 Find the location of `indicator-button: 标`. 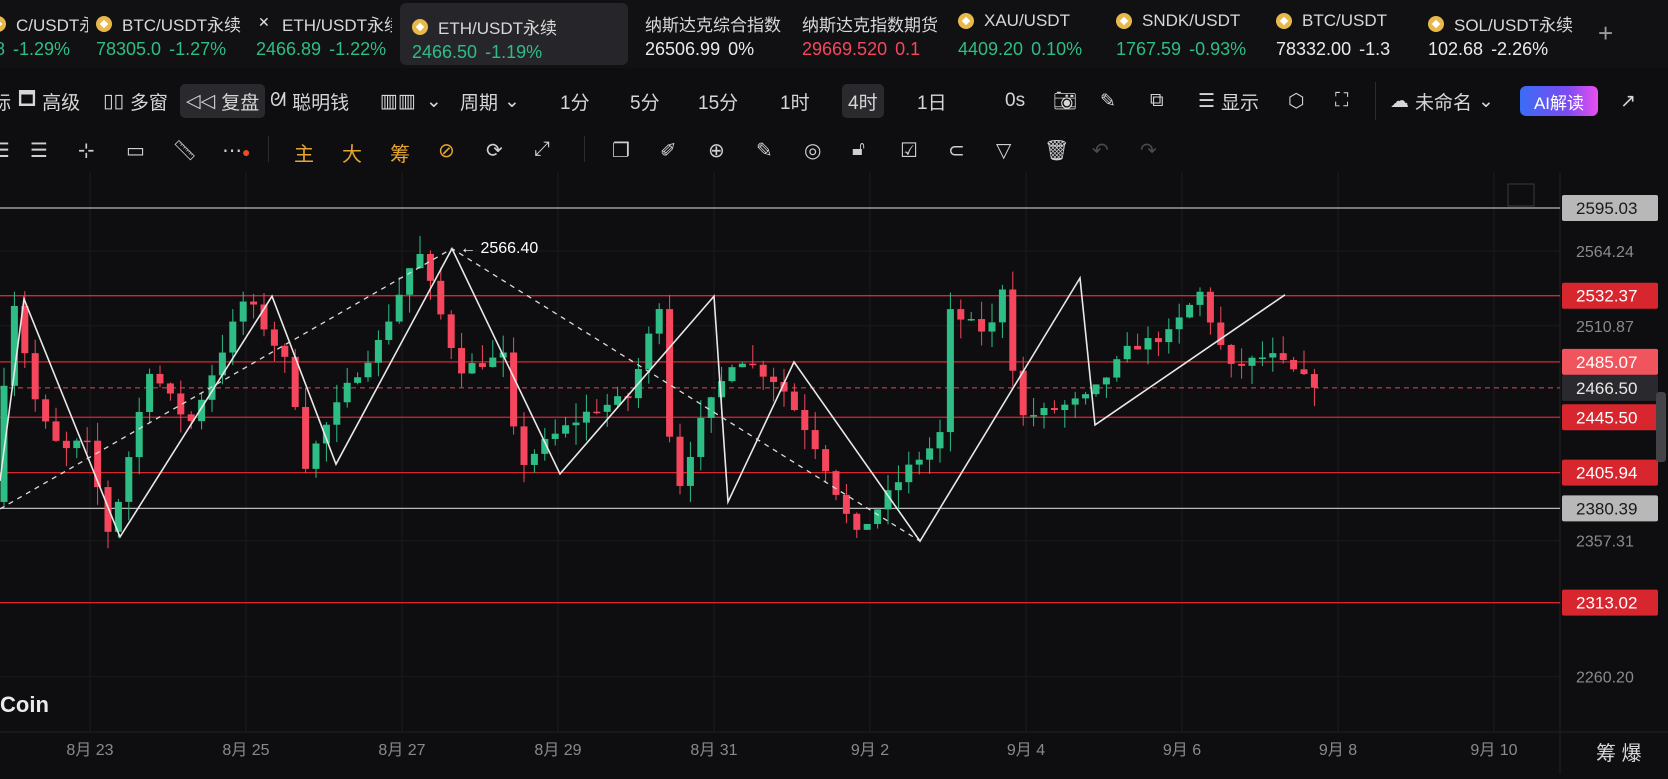

indicator-button: 标 is located at coordinates (5, 101).